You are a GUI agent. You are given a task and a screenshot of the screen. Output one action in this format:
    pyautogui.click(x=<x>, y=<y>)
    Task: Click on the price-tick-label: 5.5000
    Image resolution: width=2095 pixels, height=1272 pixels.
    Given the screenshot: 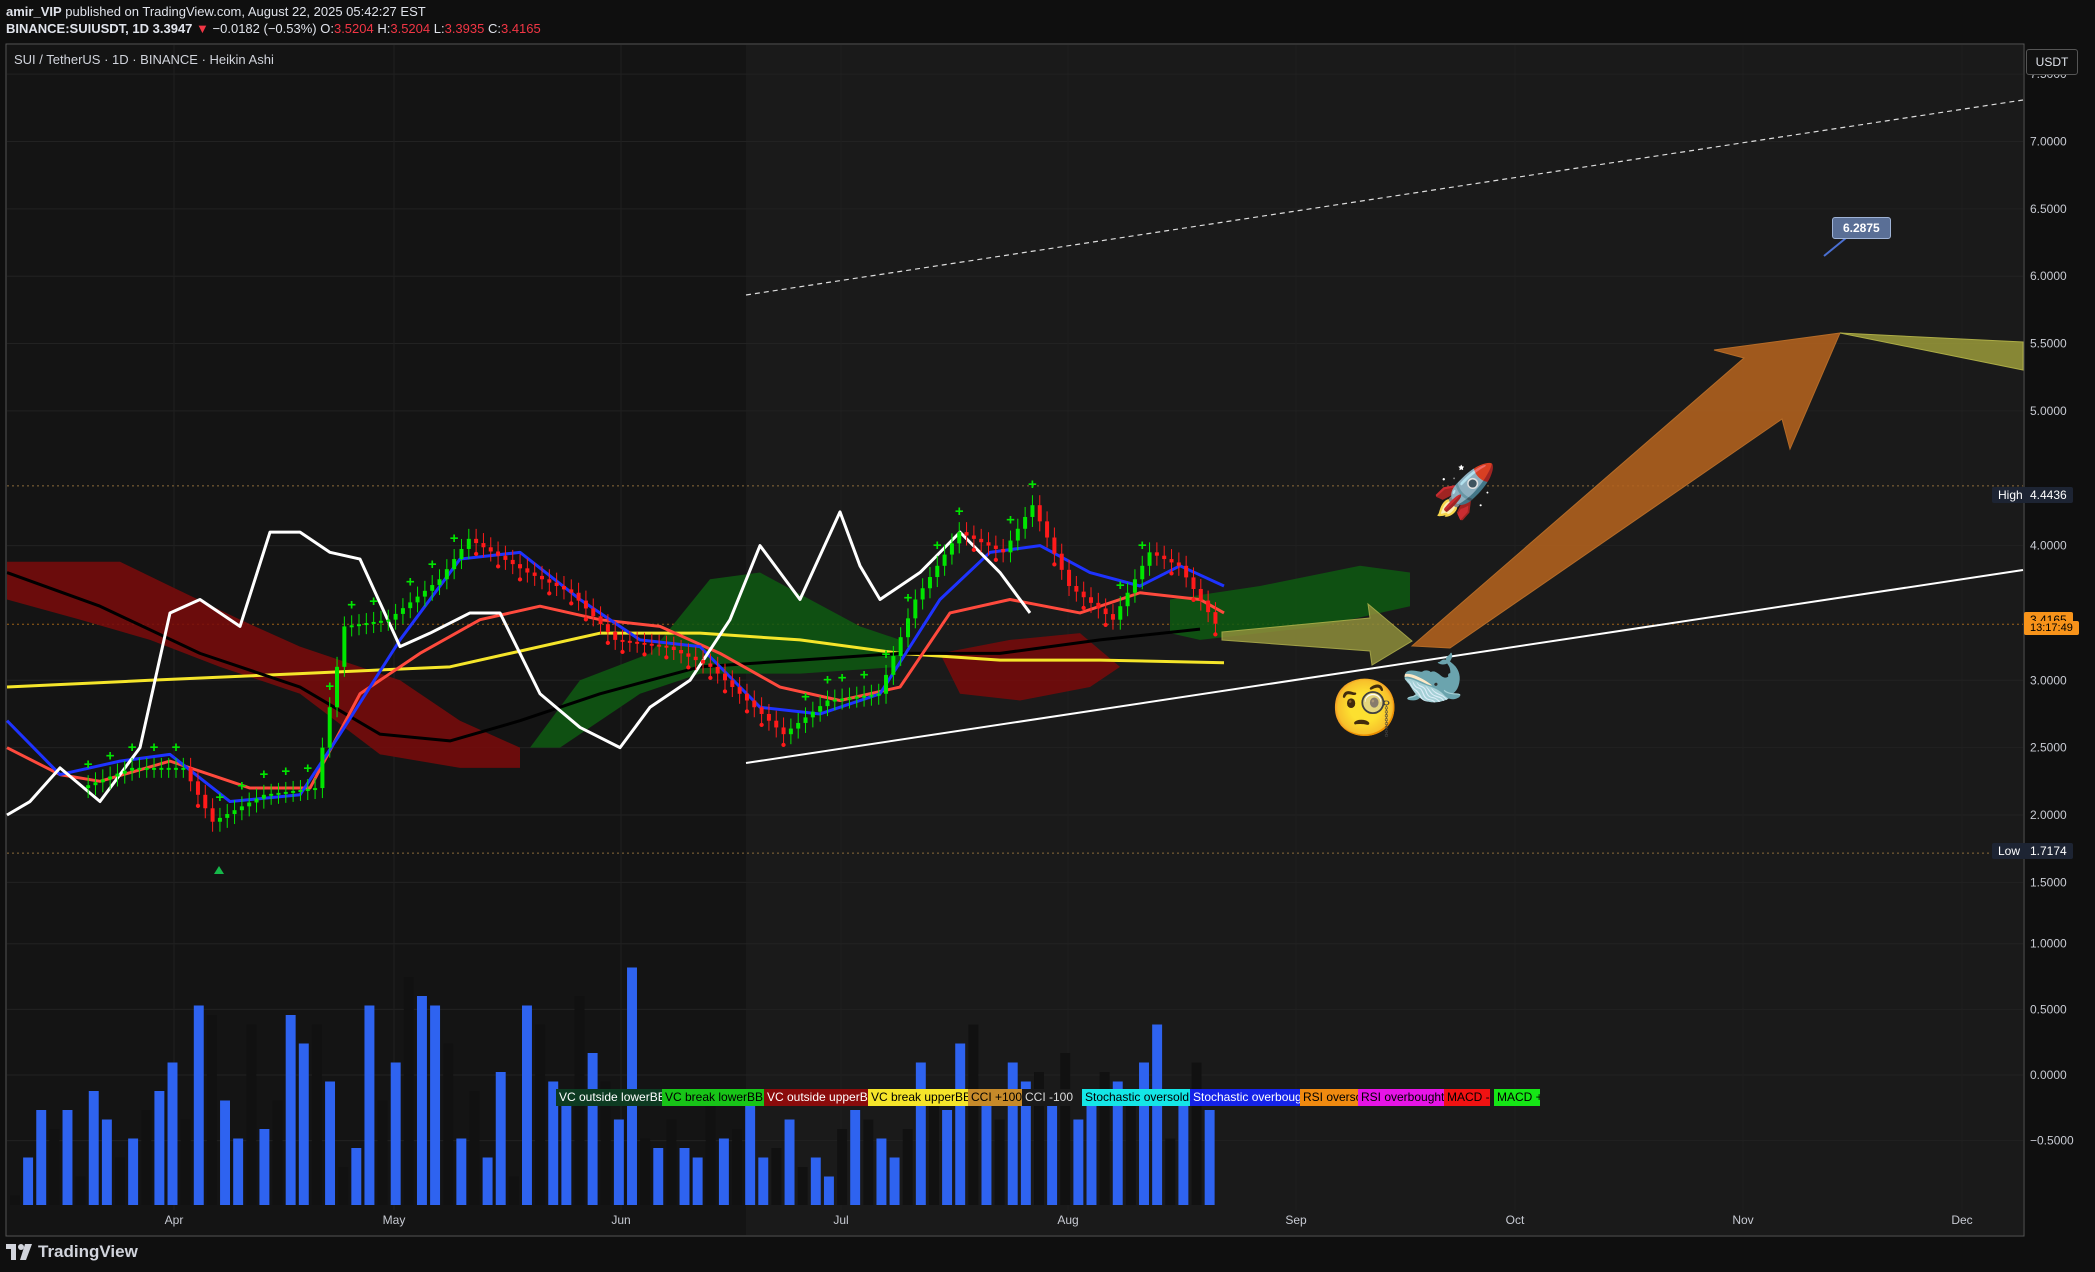 What is the action you would take?
    pyautogui.click(x=2048, y=344)
    